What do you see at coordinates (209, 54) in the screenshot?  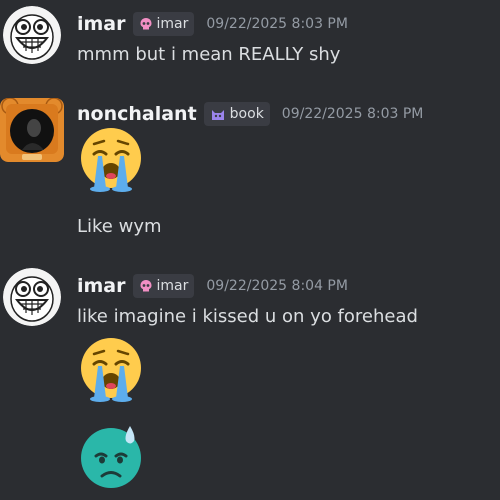 I see `message-text: mmm but i mean REALLY shy` at bounding box center [209, 54].